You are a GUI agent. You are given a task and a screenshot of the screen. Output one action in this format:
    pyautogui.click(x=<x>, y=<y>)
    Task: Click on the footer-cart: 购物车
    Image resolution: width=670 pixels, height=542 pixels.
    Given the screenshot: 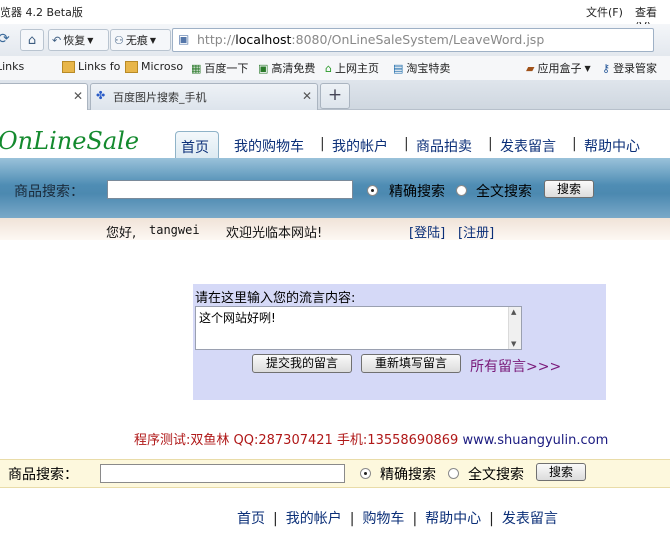 What is the action you would take?
    pyautogui.click(x=383, y=519)
    